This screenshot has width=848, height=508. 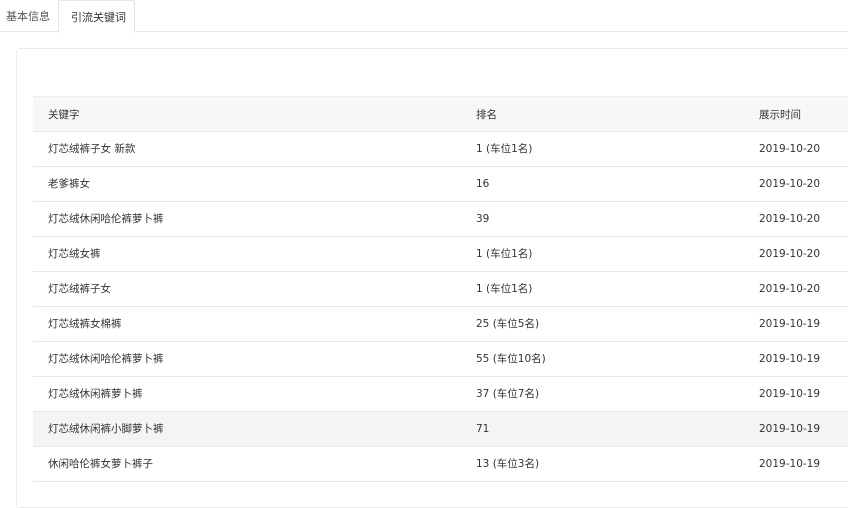 What do you see at coordinates (511, 359) in the screenshot?
I see `row-rank: 55 (车位10名)` at bounding box center [511, 359].